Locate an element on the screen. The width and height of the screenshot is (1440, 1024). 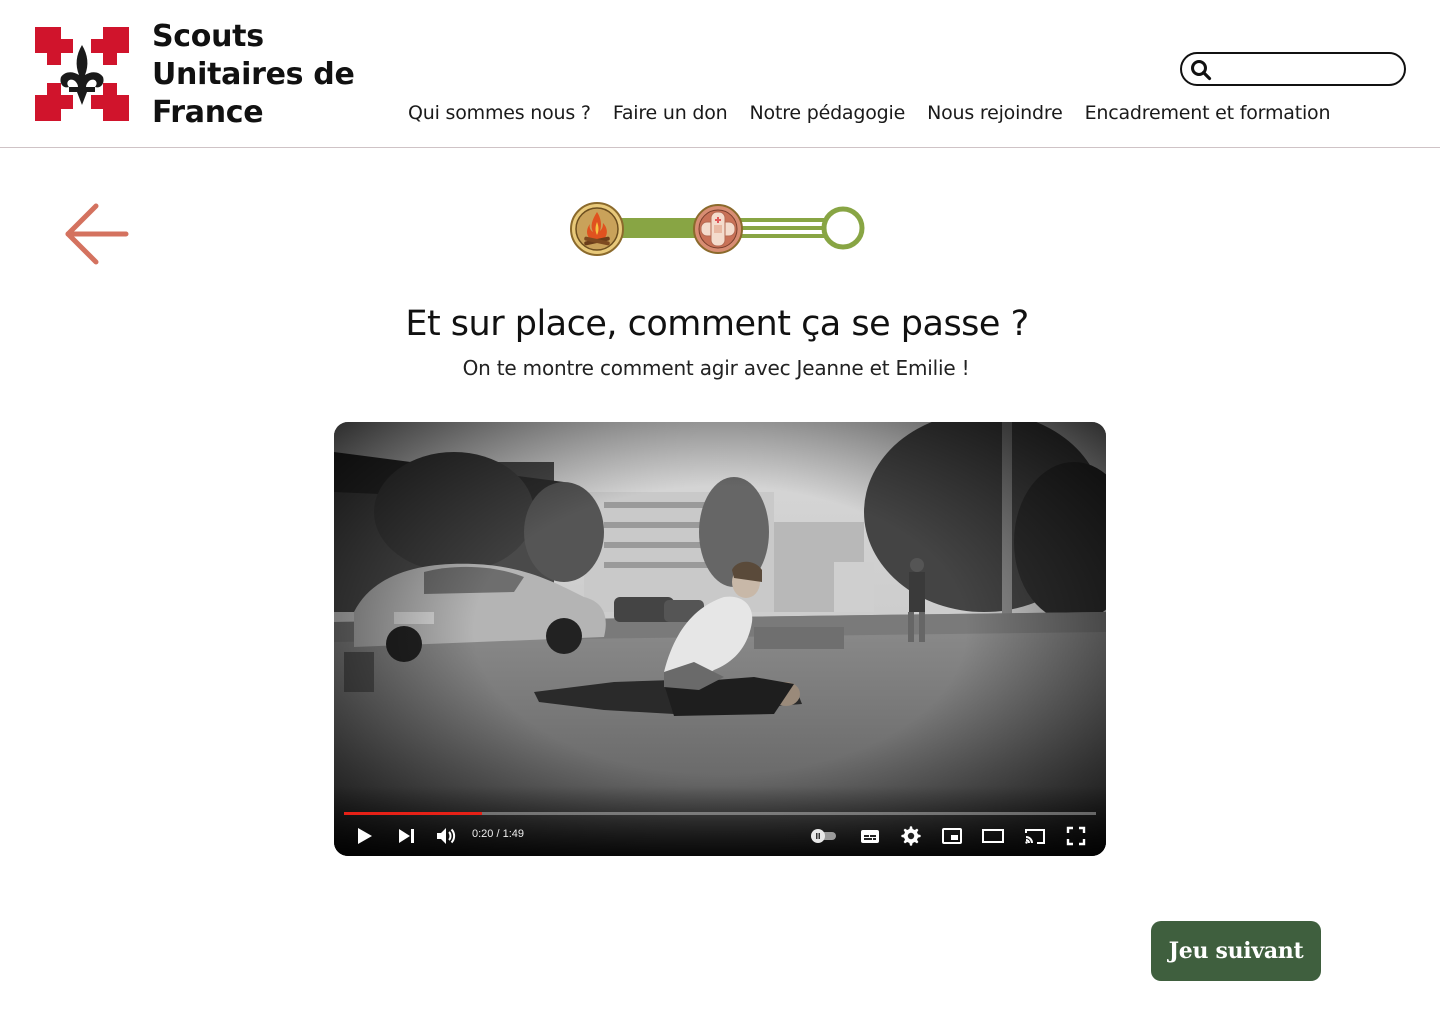
progress-bar-completed is located at coordinates (660, 228).